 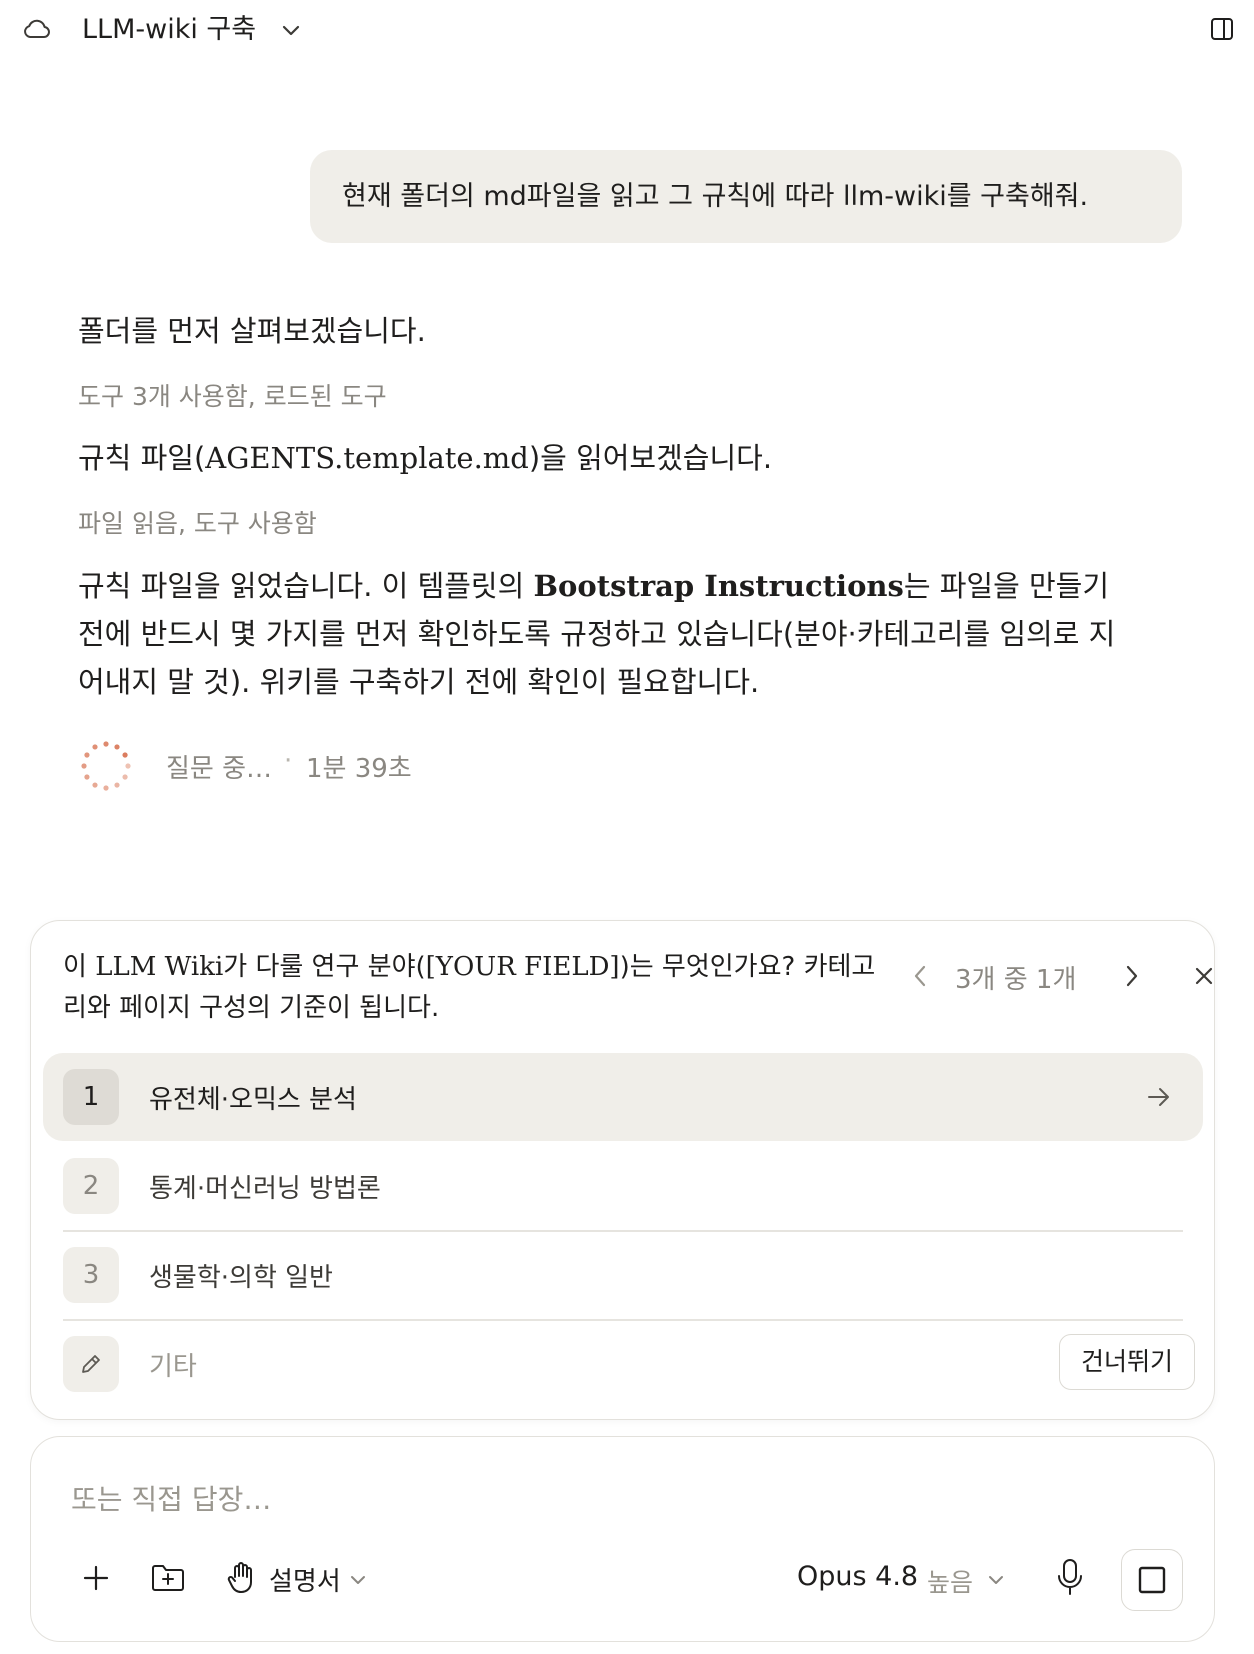 I want to click on question-counter: 3개 중 1개, so click(x=1016, y=980).